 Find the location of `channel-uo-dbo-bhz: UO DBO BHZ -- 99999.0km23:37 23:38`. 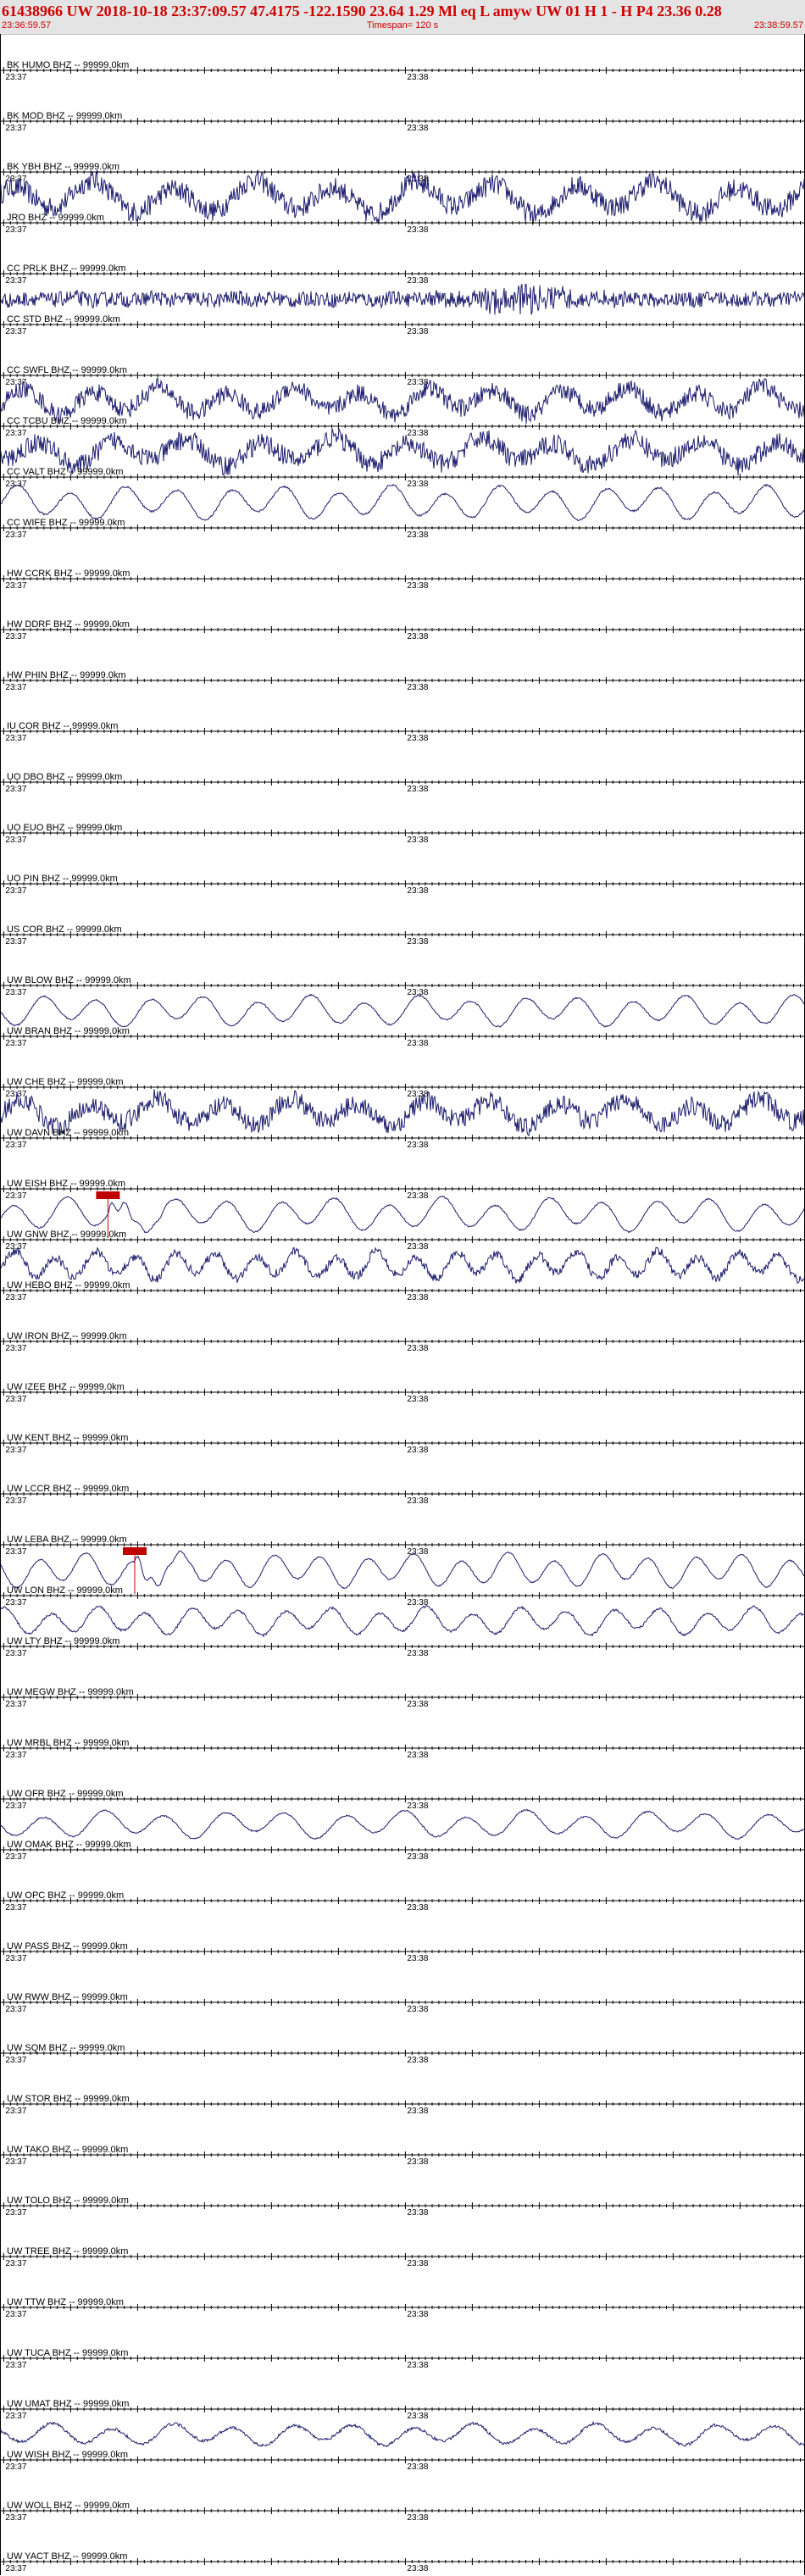

channel-uo-dbo-bhz: UO DBO BHZ -- 99999.0km23:37 23:38 is located at coordinates (402, 783).